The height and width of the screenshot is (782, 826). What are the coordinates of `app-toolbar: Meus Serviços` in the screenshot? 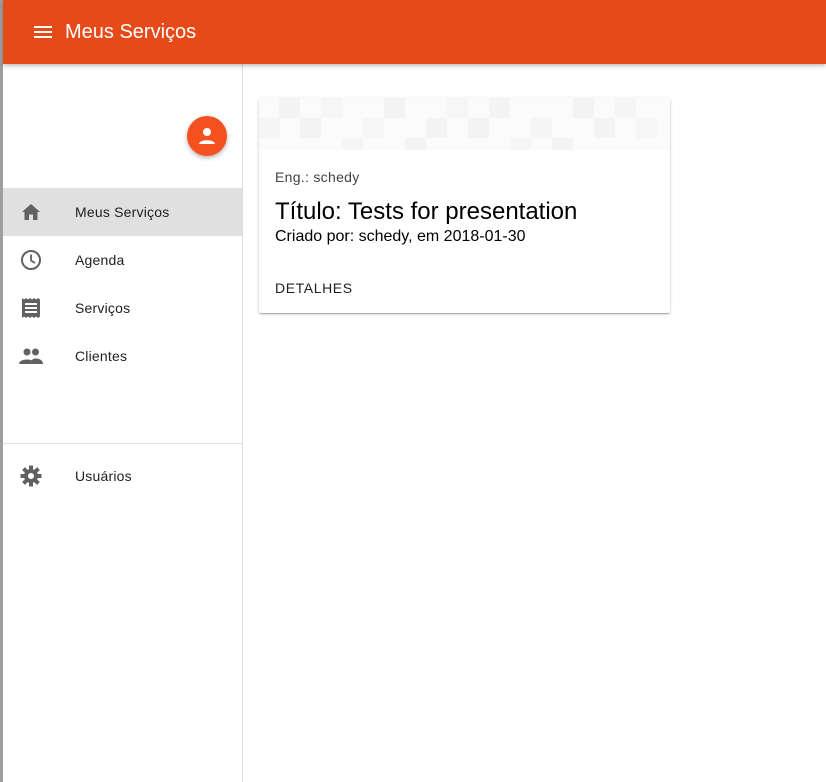 It's located at (414, 32).